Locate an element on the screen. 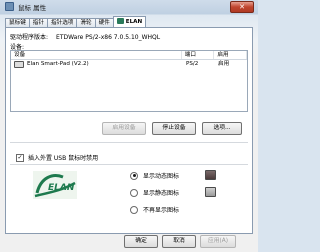 The image size is (320, 252). usb-disable-checkbox: ✓ is located at coordinates (20, 157).